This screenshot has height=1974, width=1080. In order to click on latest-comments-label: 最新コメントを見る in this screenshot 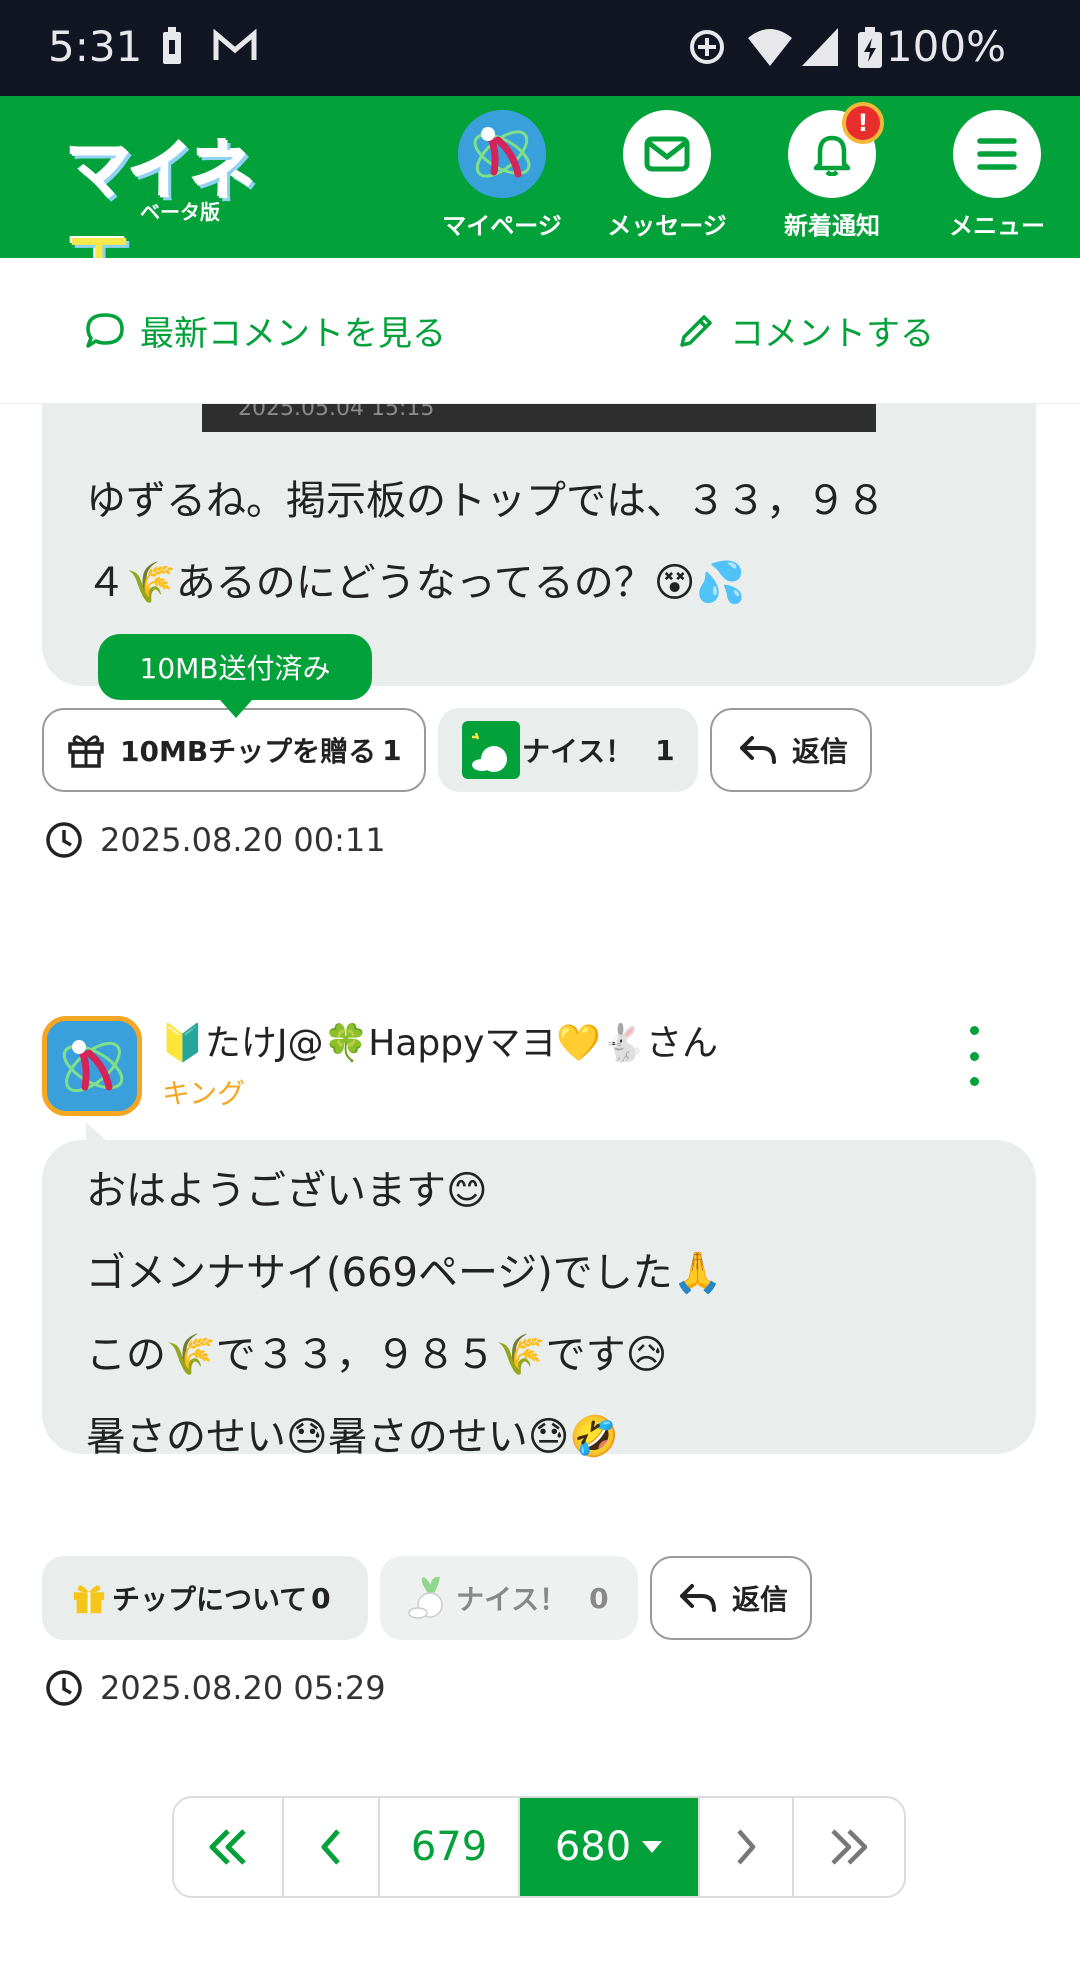, I will do `click(293, 334)`.